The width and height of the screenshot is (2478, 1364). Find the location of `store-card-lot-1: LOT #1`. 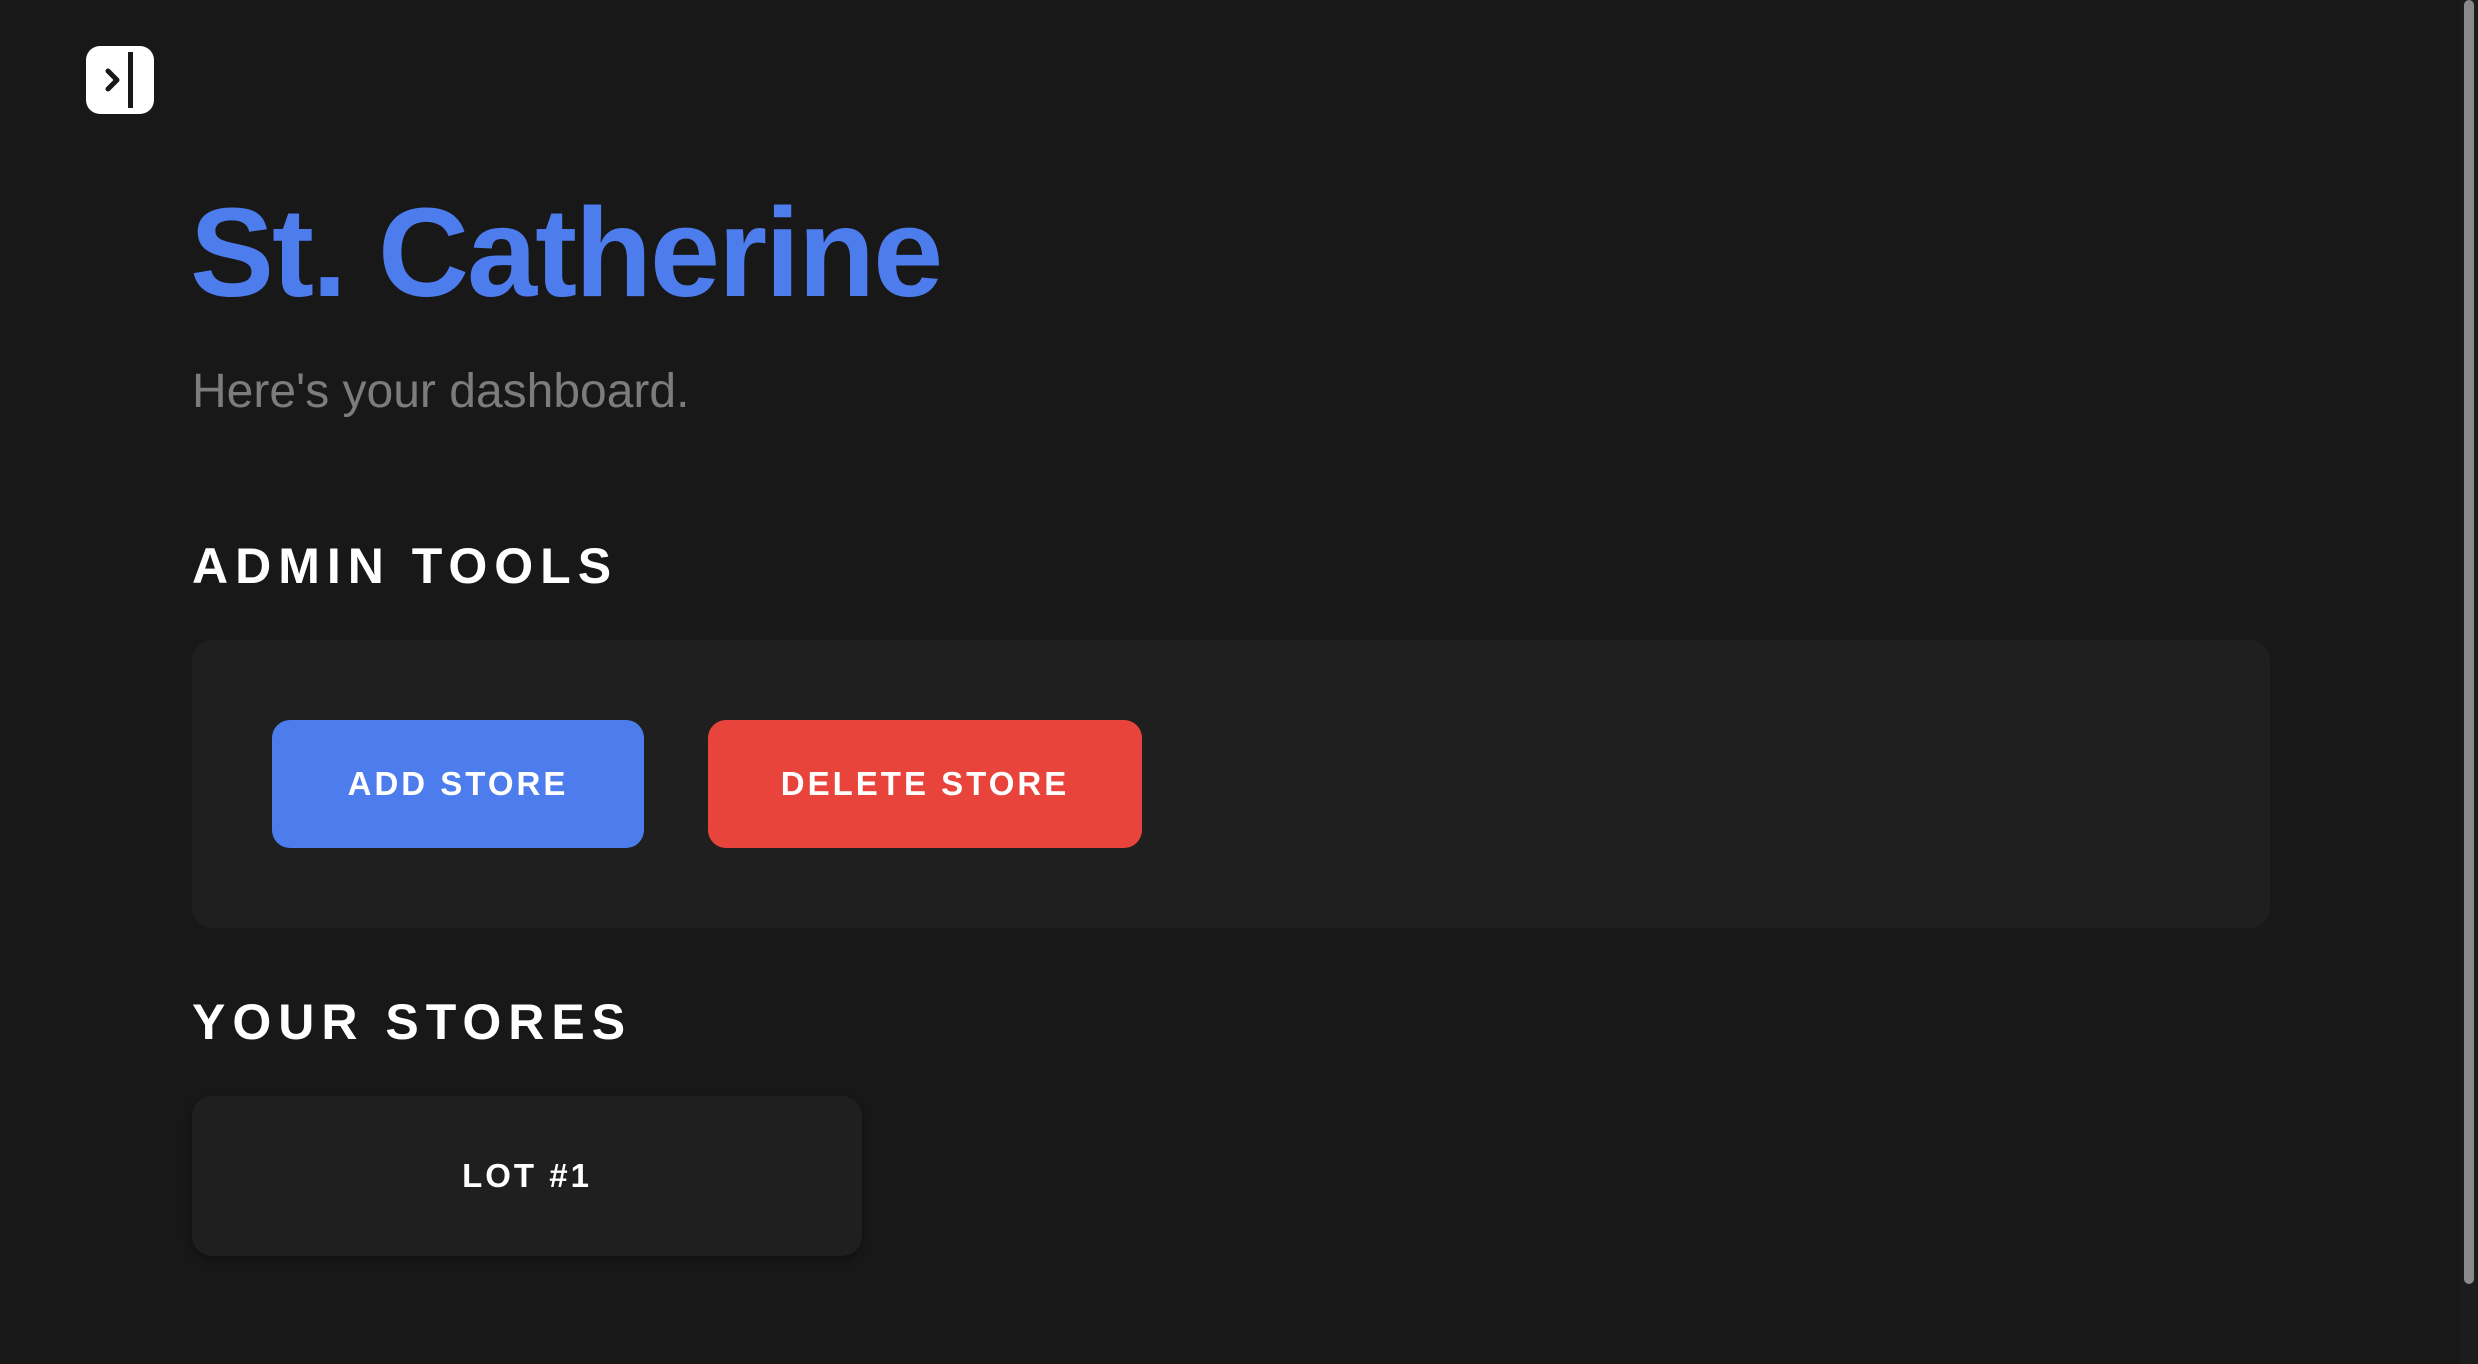

store-card-lot-1: LOT #1 is located at coordinates (527, 1176).